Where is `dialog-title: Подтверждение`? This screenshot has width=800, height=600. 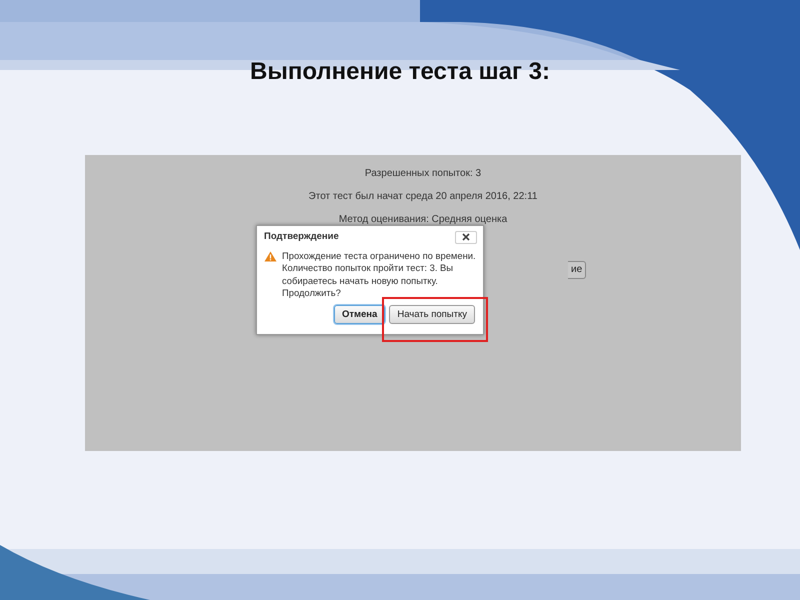
dialog-title: Подтверждение is located at coordinates (301, 237).